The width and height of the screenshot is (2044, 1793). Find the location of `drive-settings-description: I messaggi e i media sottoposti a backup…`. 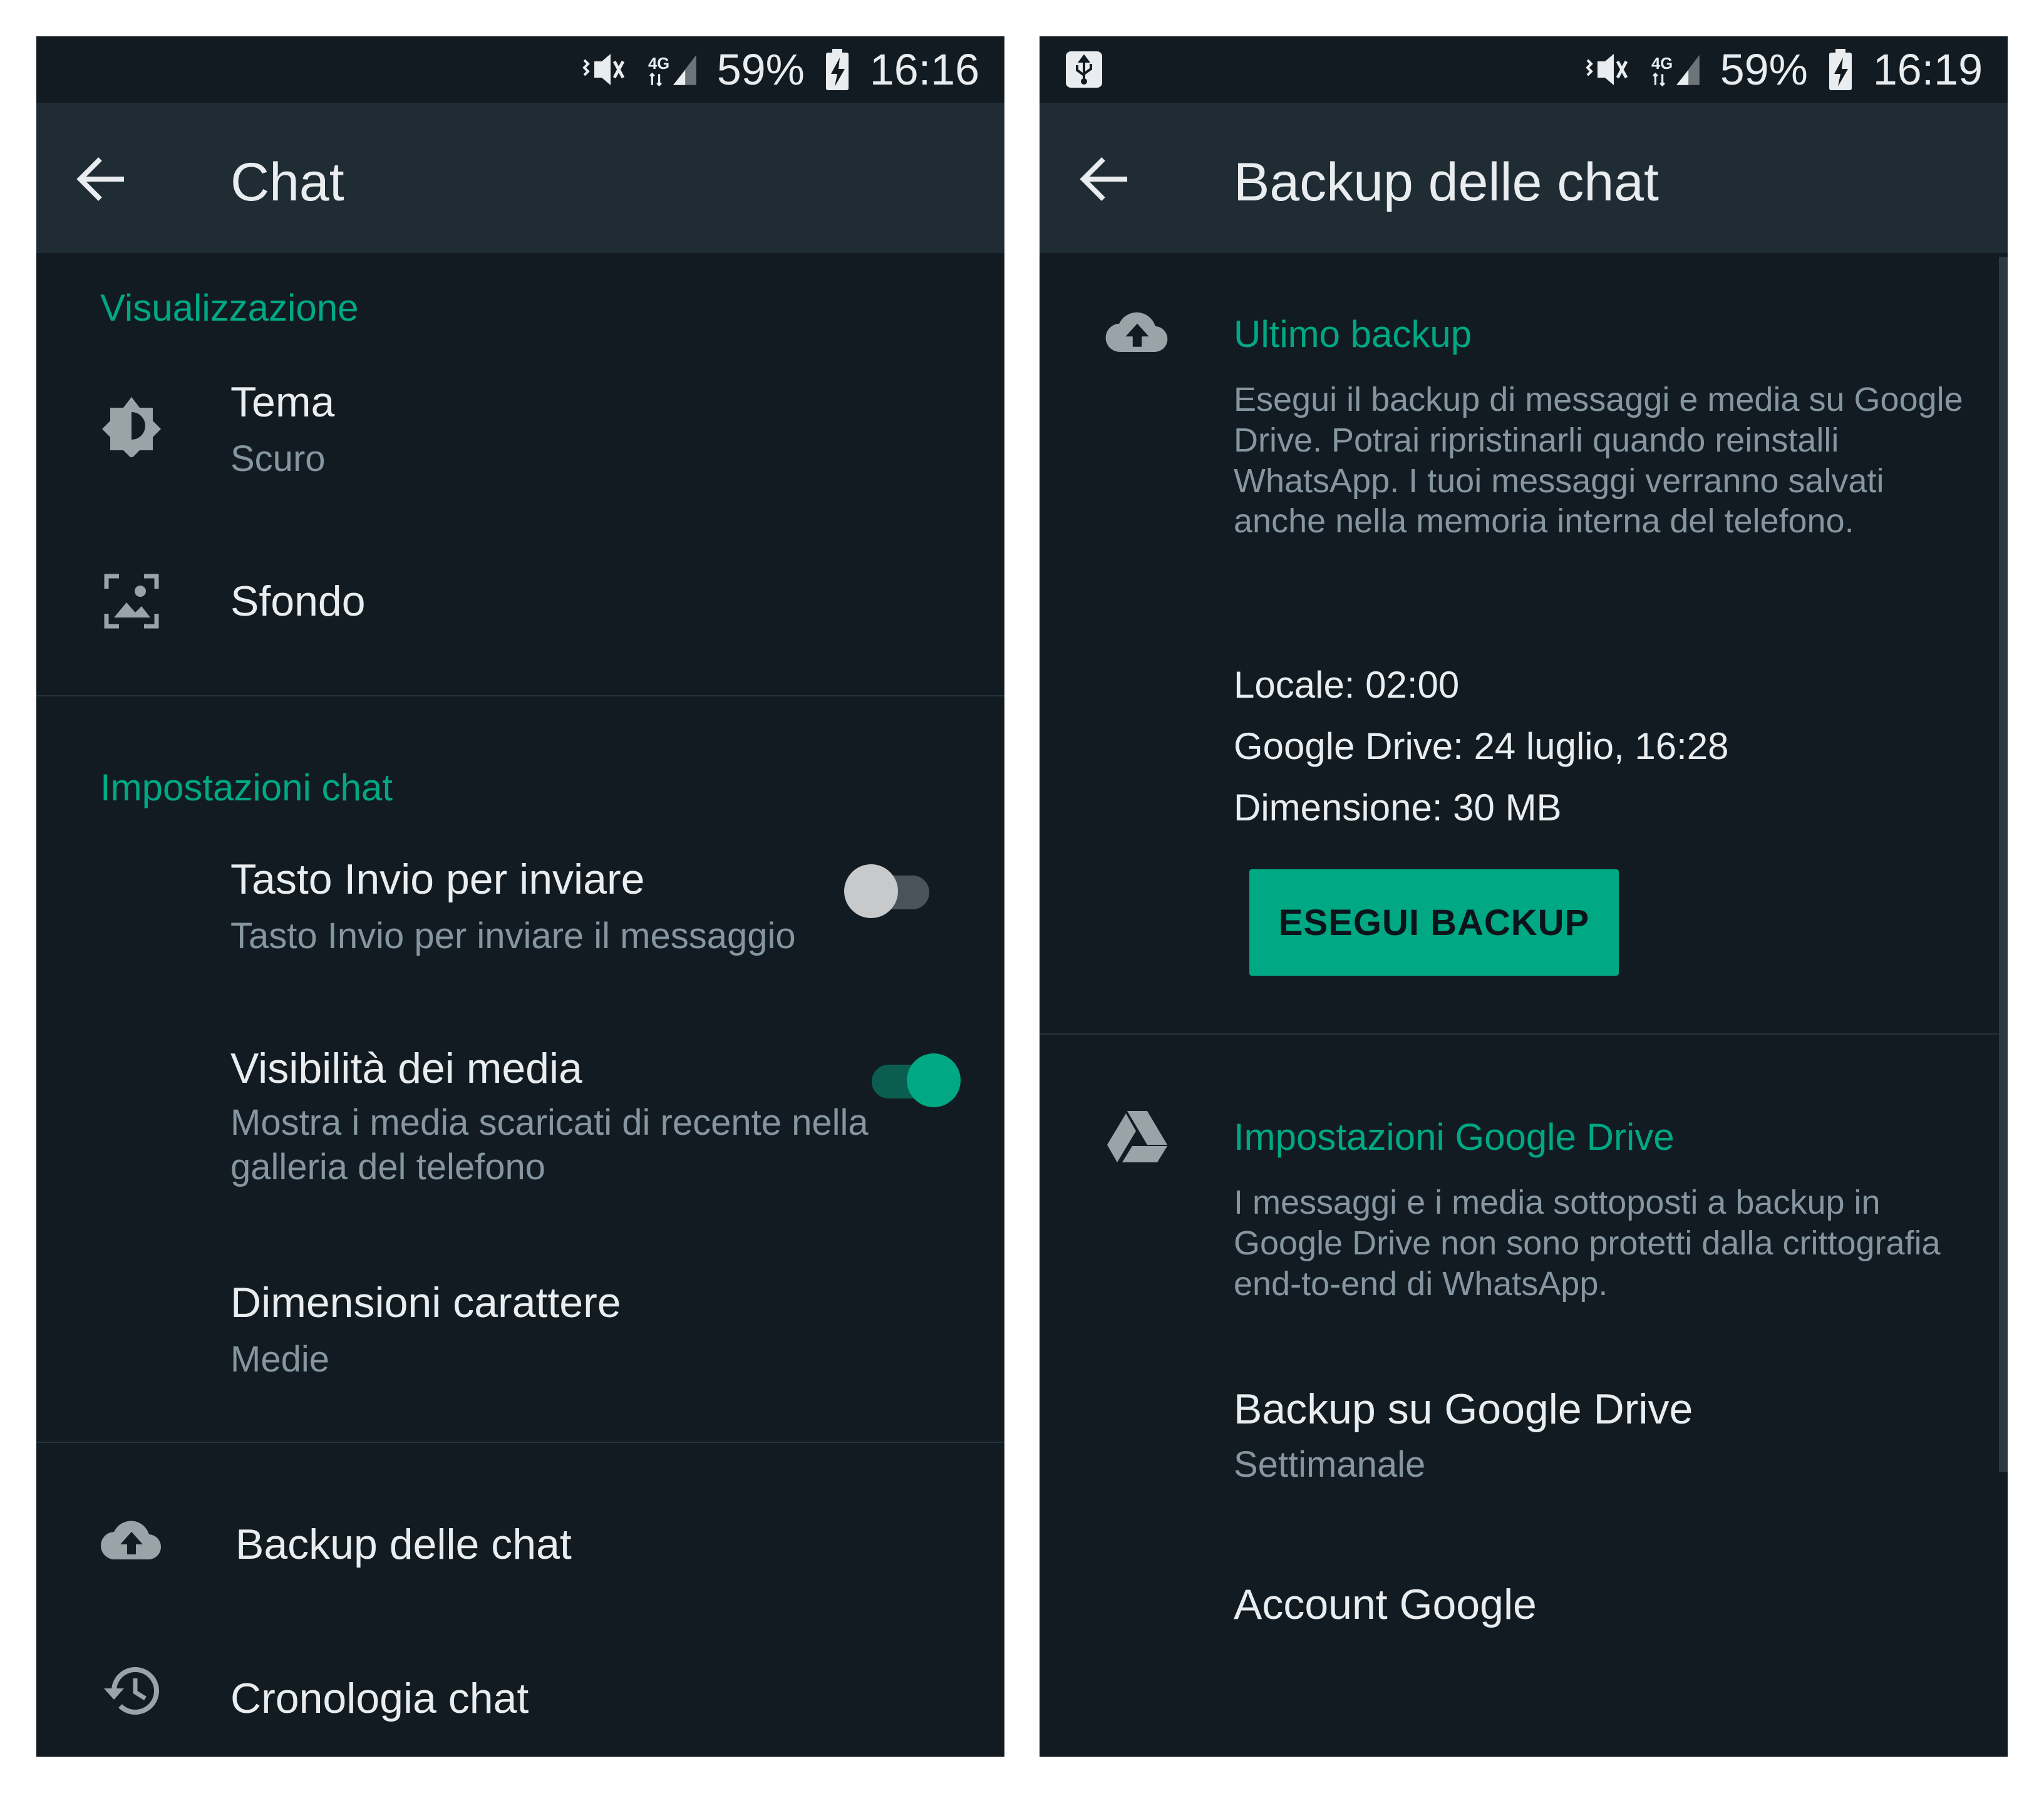

drive-settings-description: I messaggi e i media sottoposti a backup… is located at coordinates (1587, 1244).